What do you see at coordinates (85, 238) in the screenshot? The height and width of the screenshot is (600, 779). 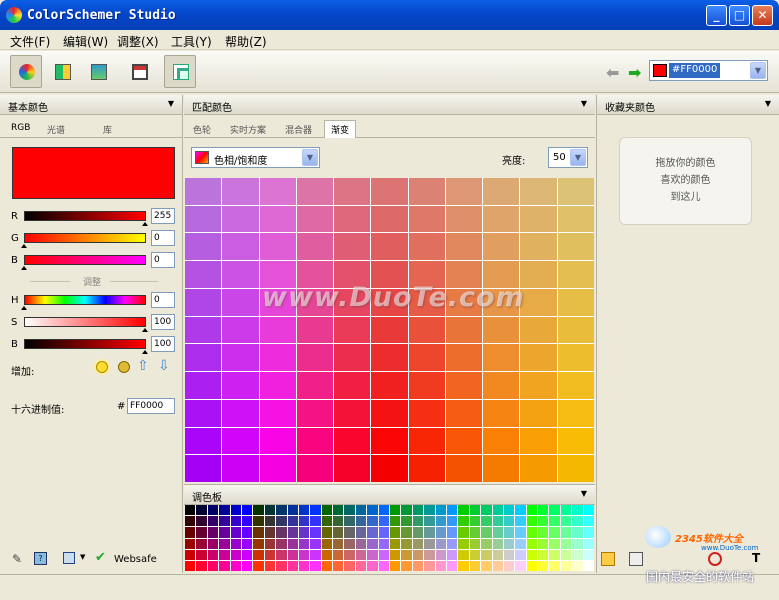 I see `g-slider` at bounding box center [85, 238].